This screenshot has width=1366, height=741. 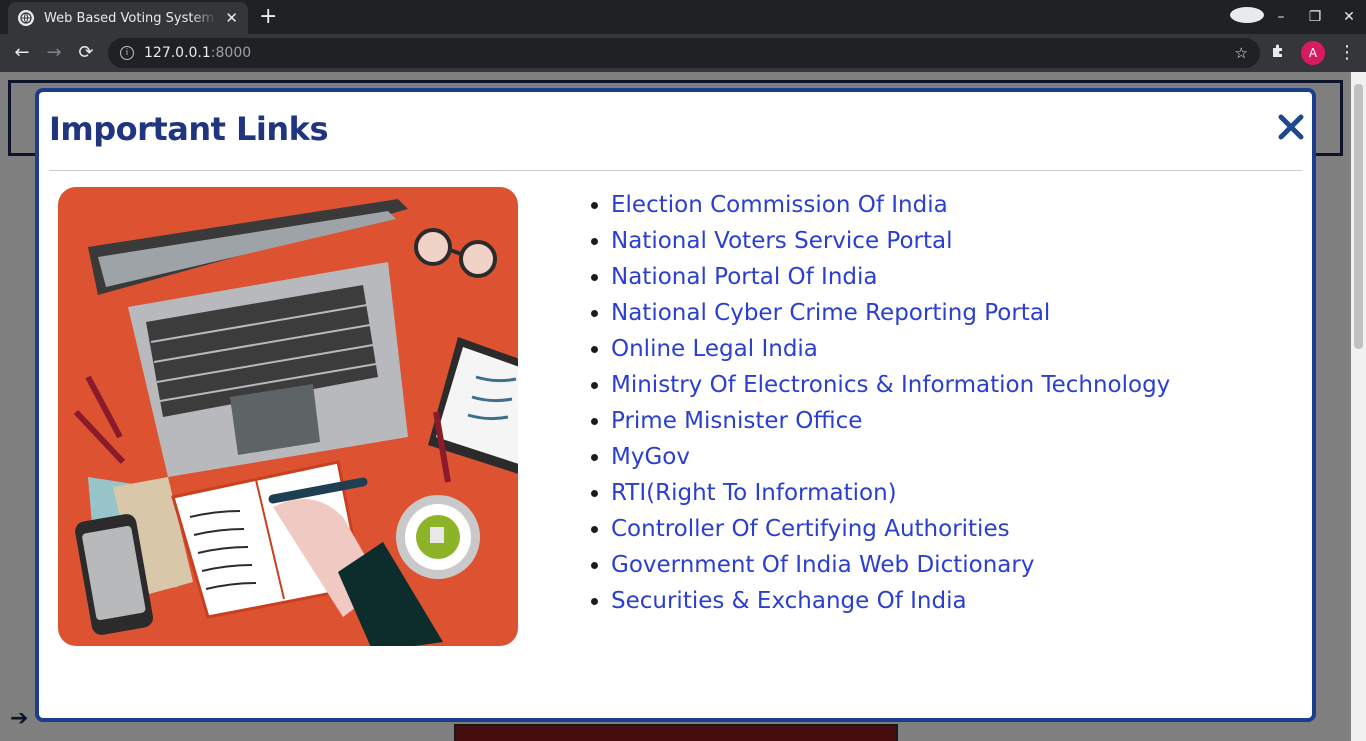 What do you see at coordinates (675, 170) in the screenshot?
I see `modal-divider` at bounding box center [675, 170].